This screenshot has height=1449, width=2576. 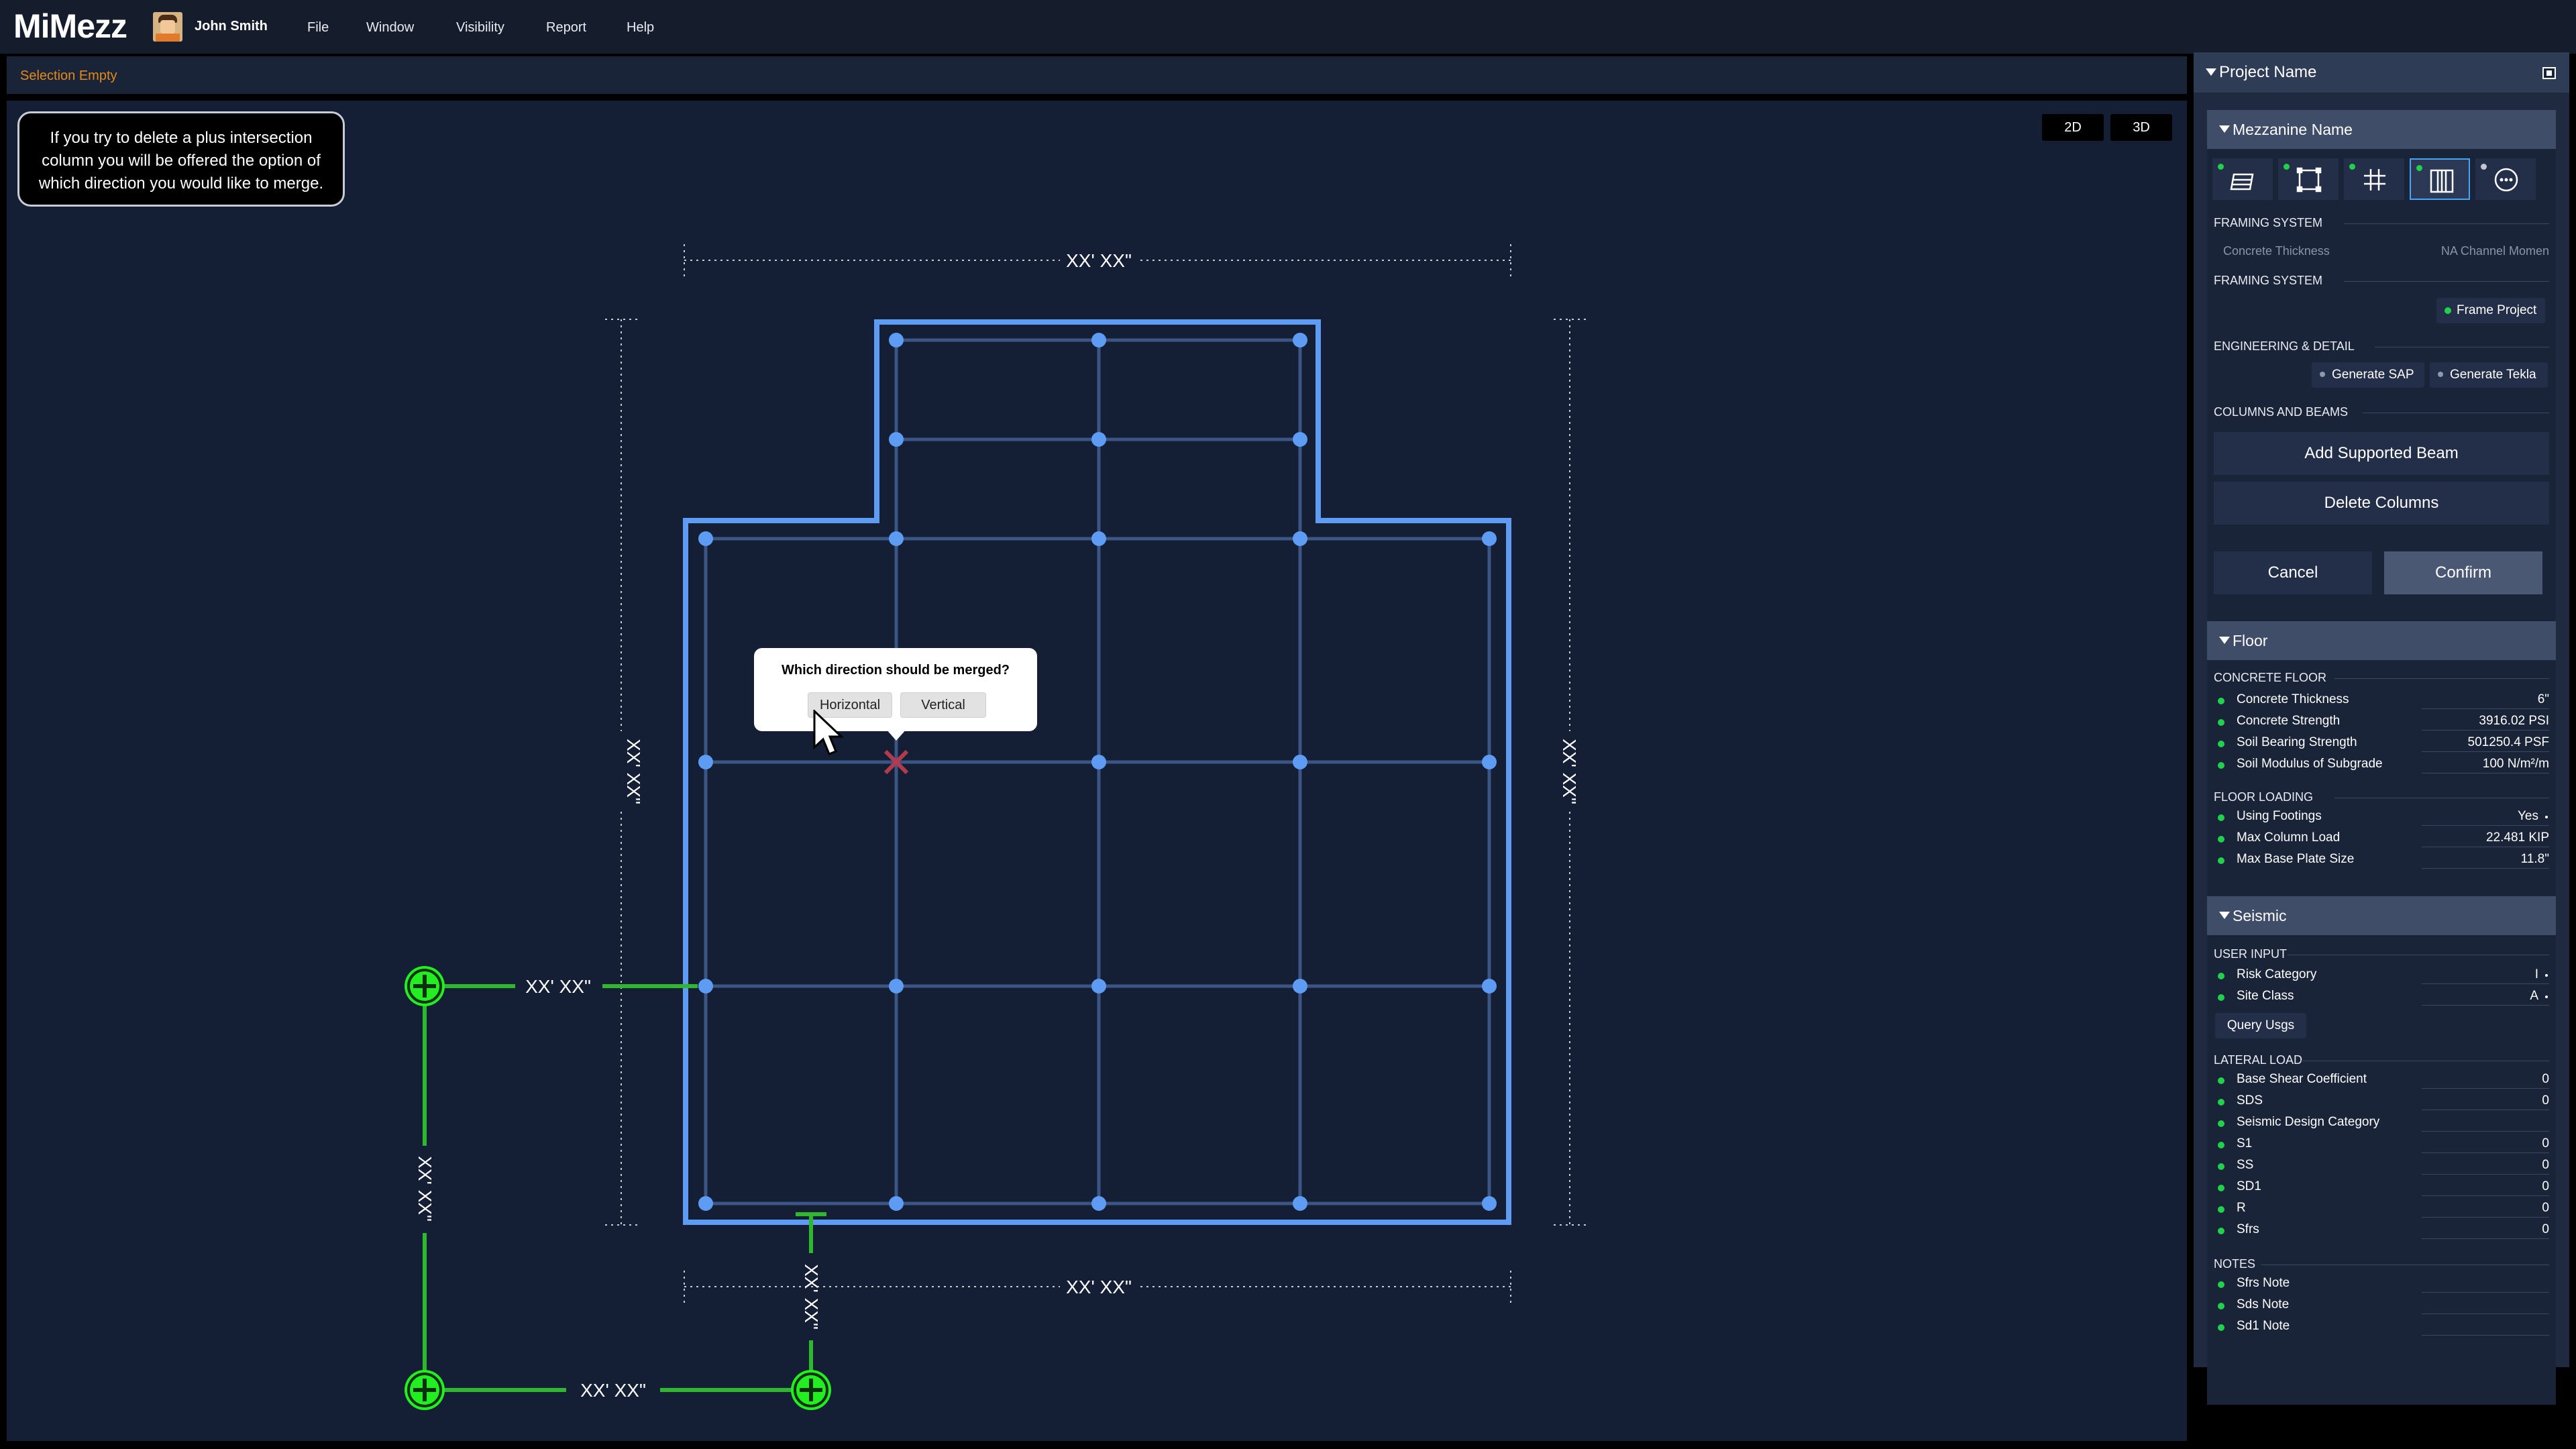 I want to click on green-dim-bottom-label: XX' XX", so click(x=613, y=1390).